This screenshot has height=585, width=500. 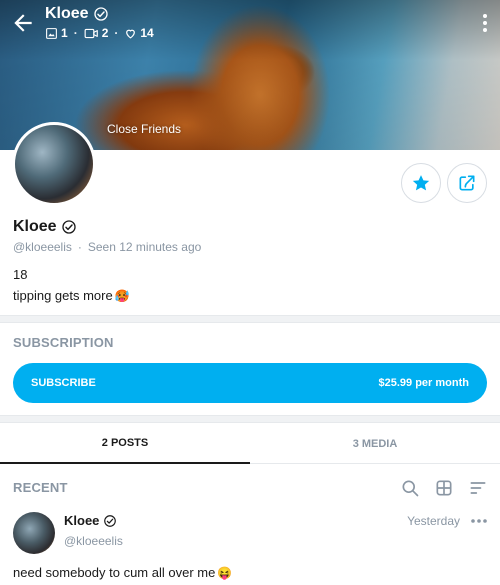 What do you see at coordinates (63, 295) in the screenshot?
I see `bio-line-2-text: tipping gets more` at bounding box center [63, 295].